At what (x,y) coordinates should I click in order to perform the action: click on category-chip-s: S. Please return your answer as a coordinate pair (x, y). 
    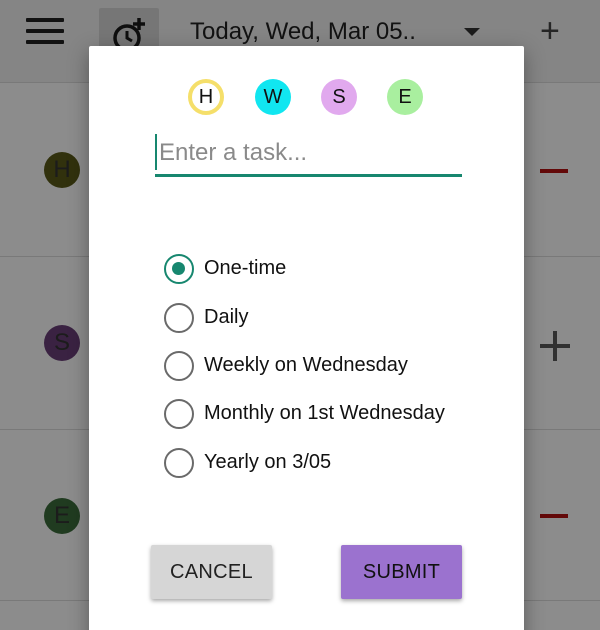
    Looking at the image, I should click on (339, 97).